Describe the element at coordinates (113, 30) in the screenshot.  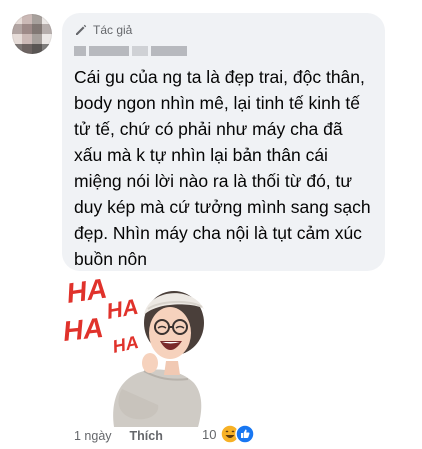
I see `author-badge-label: Tác giả` at that location.